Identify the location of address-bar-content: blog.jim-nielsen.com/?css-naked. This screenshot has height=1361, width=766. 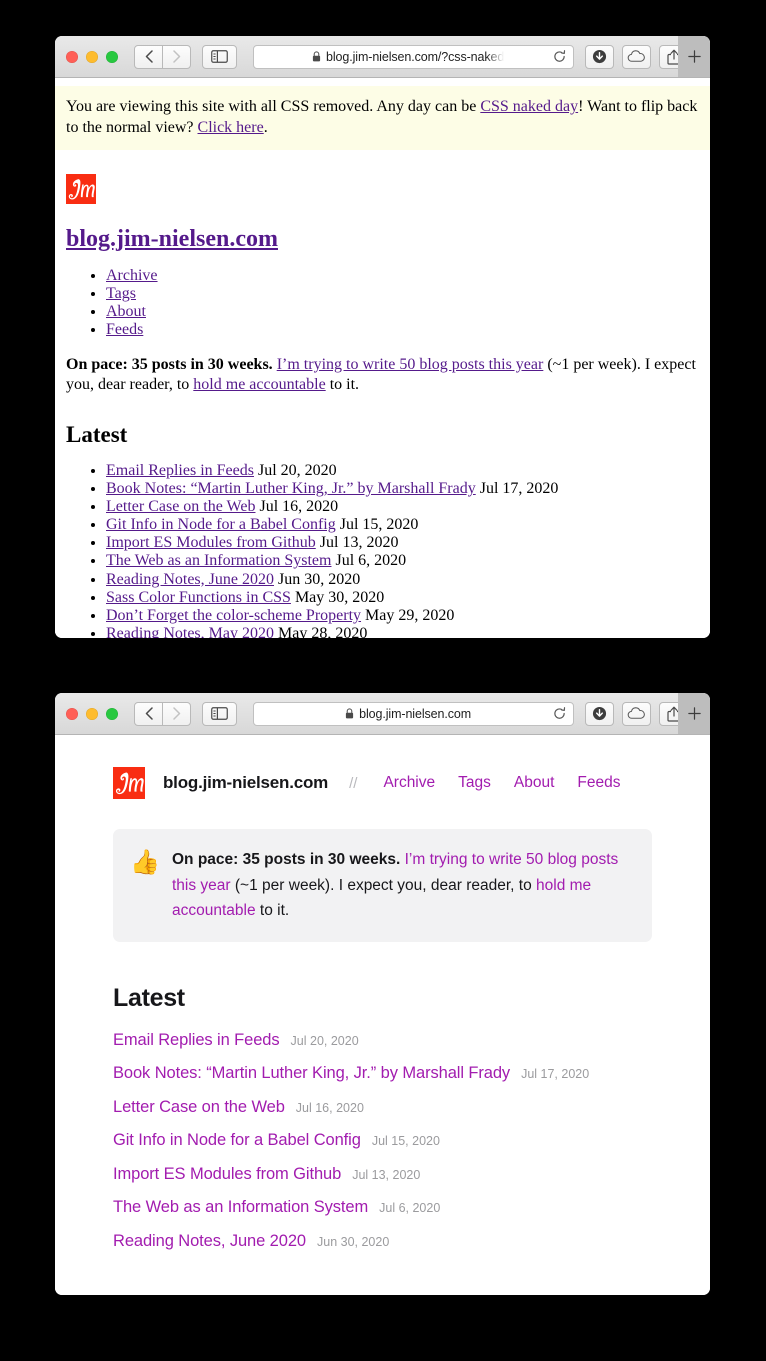
(401, 57).